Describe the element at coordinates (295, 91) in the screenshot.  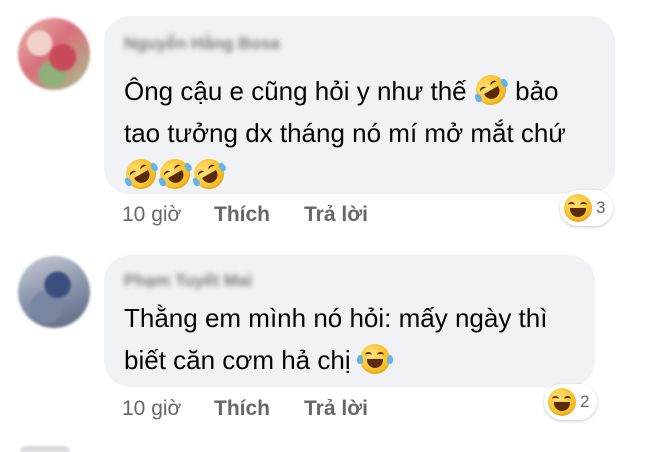
I see `comment-text-line: Ông cậu e cũng hỏi y như thế` at that location.